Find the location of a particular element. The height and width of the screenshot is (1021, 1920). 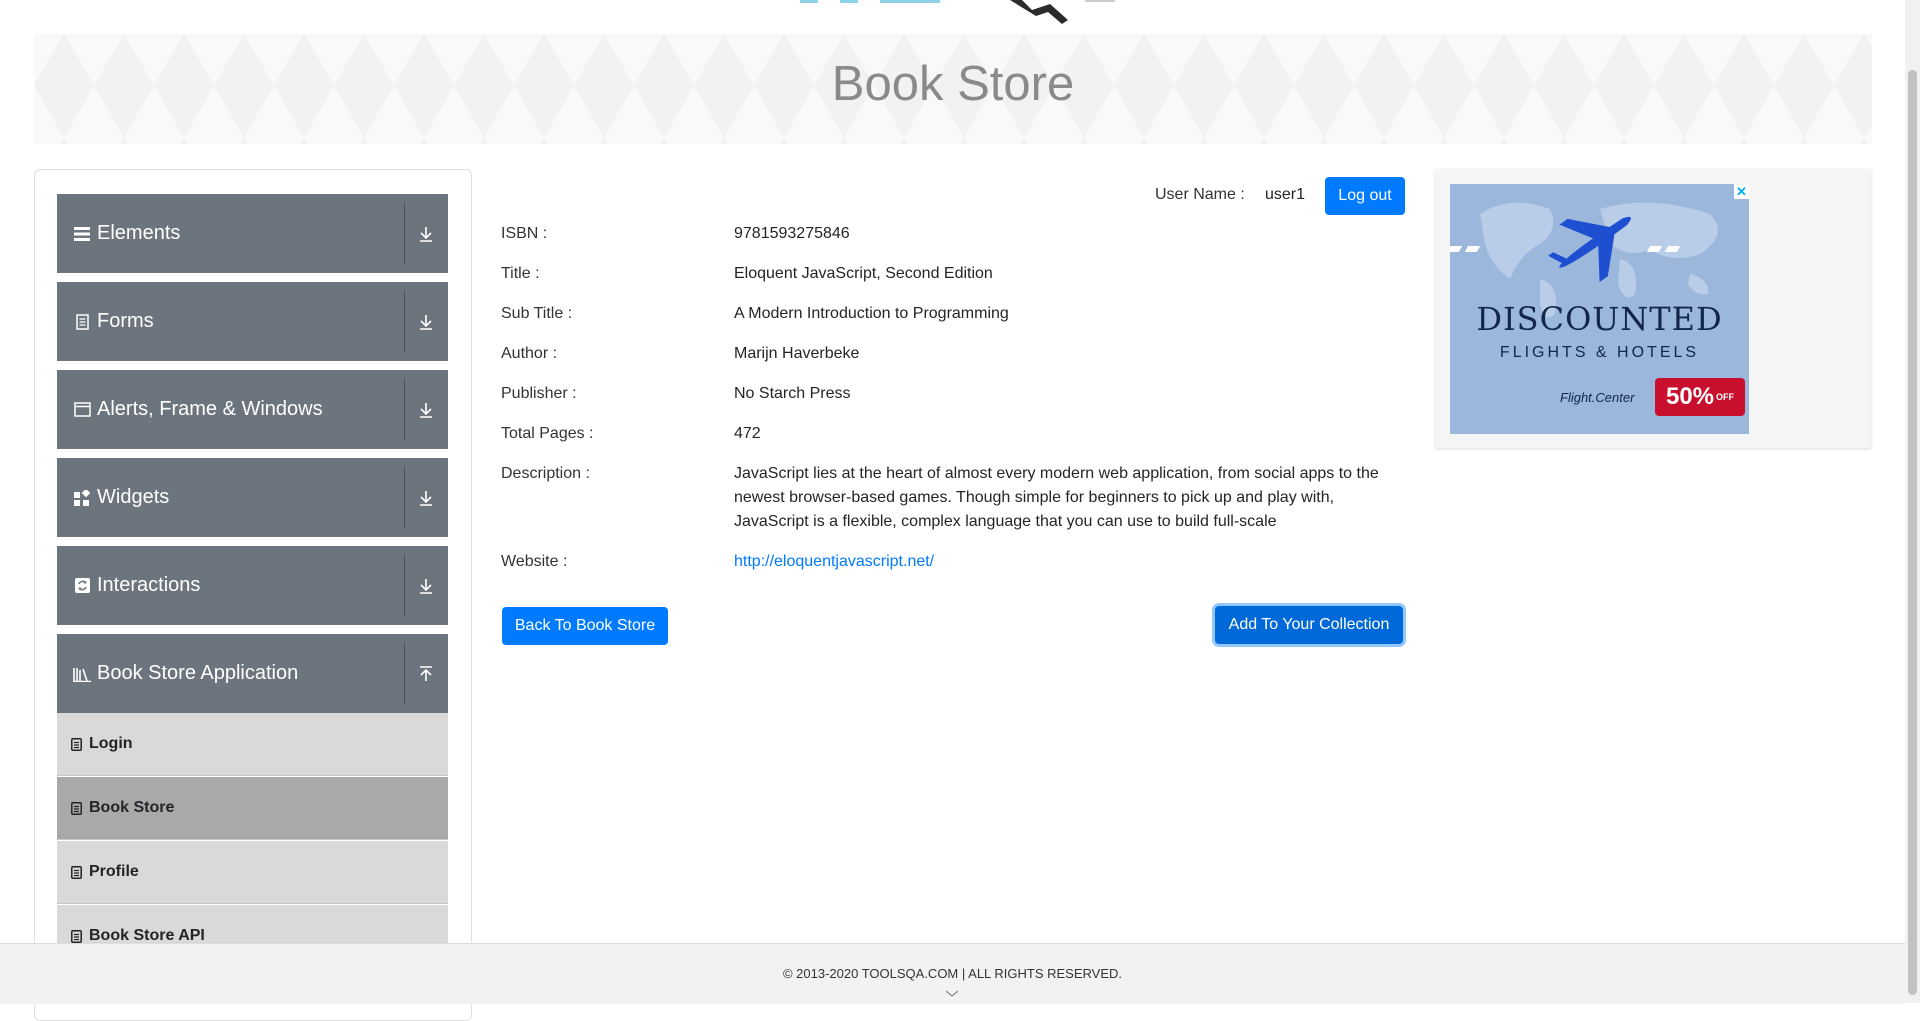

collapse-arrow-icon is located at coordinates (426, 673).